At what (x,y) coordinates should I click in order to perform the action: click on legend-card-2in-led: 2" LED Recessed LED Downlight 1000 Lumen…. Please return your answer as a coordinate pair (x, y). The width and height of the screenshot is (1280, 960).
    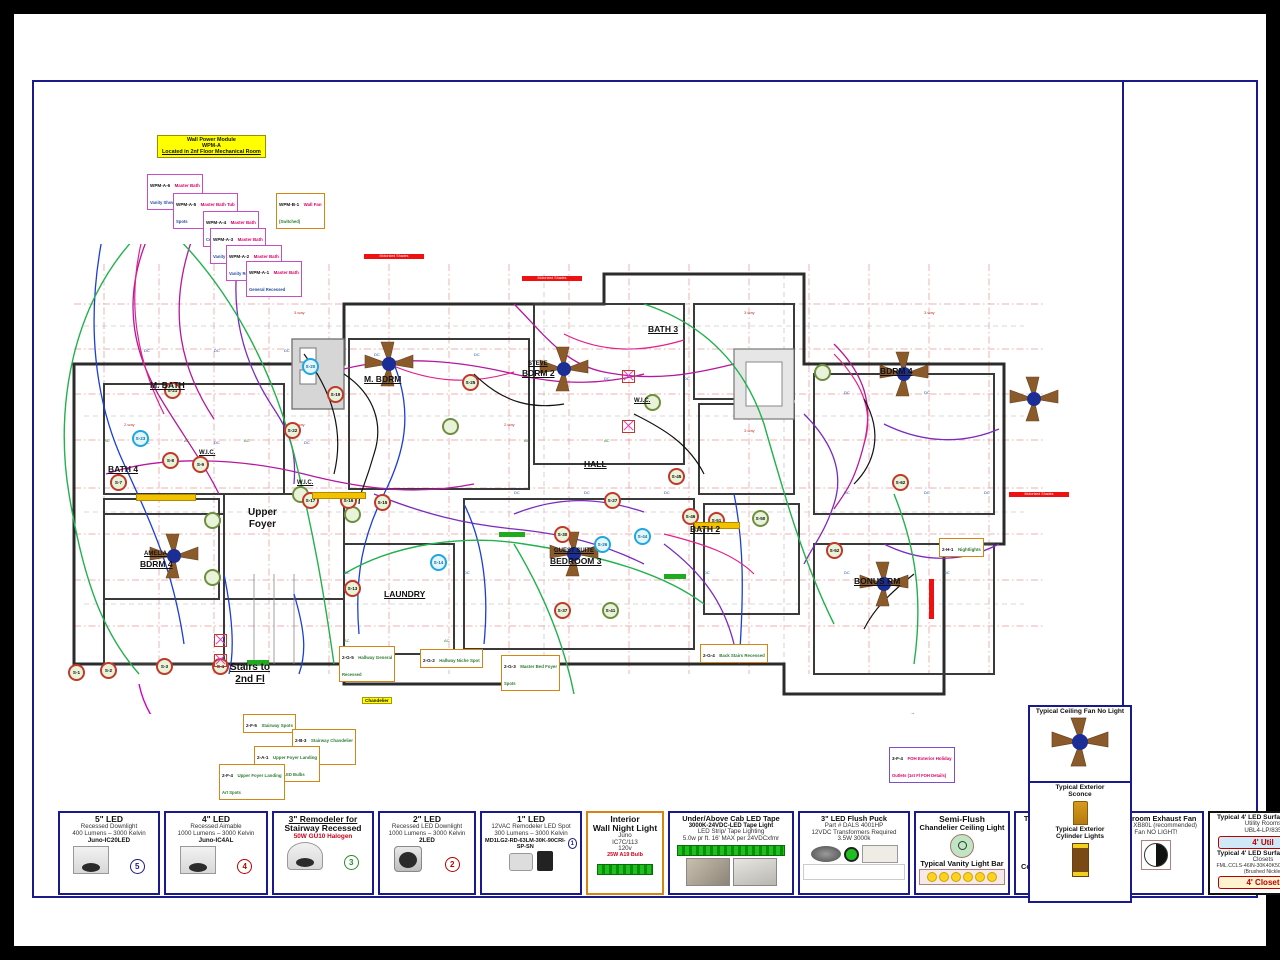
    Looking at the image, I should click on (427, 853).